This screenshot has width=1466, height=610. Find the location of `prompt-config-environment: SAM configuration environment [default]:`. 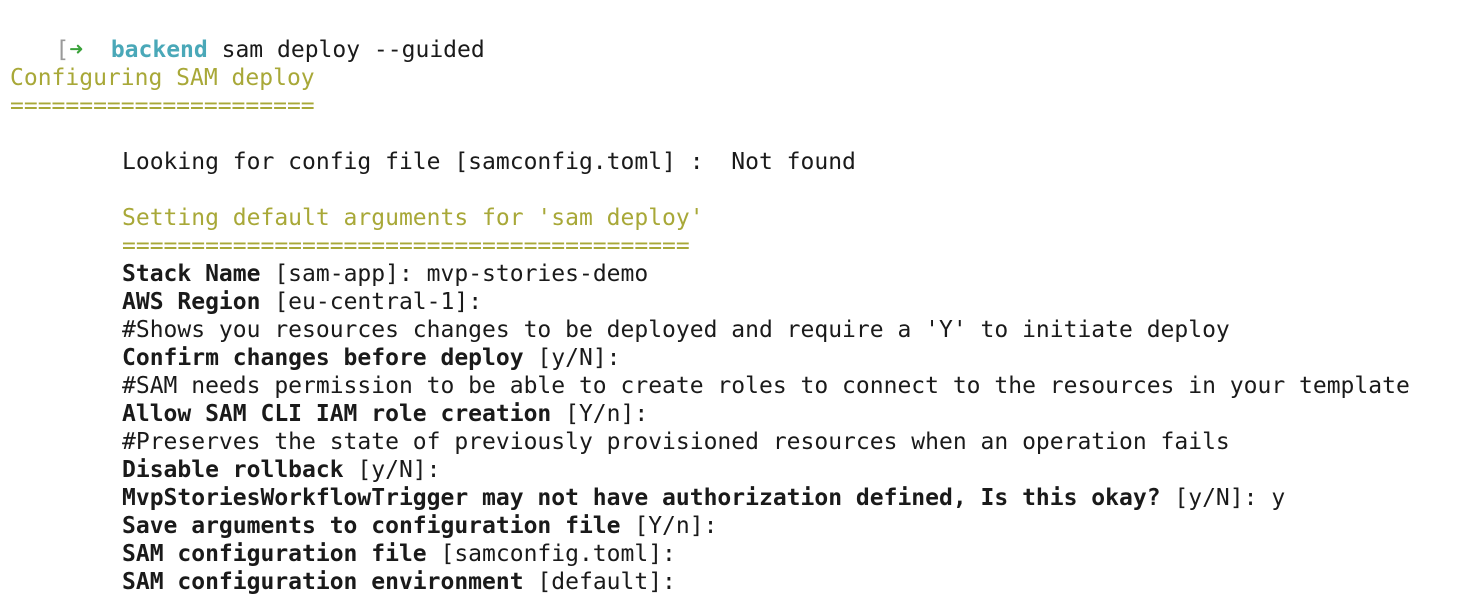

prompt-config-environment: SAM configuration environment [default]: is located at coordinates (399, 582).